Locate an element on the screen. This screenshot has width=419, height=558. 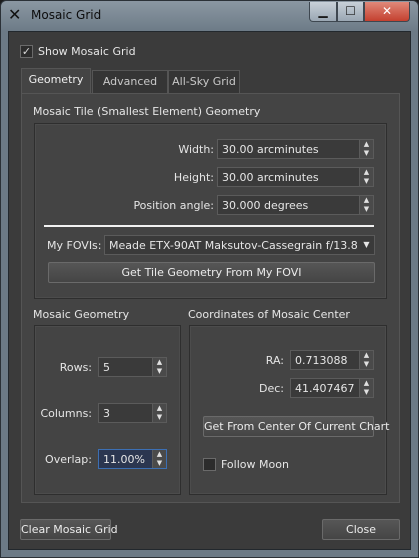
ra-spin-arrows: ▲ ▼ is located at coordinates (366, 360).